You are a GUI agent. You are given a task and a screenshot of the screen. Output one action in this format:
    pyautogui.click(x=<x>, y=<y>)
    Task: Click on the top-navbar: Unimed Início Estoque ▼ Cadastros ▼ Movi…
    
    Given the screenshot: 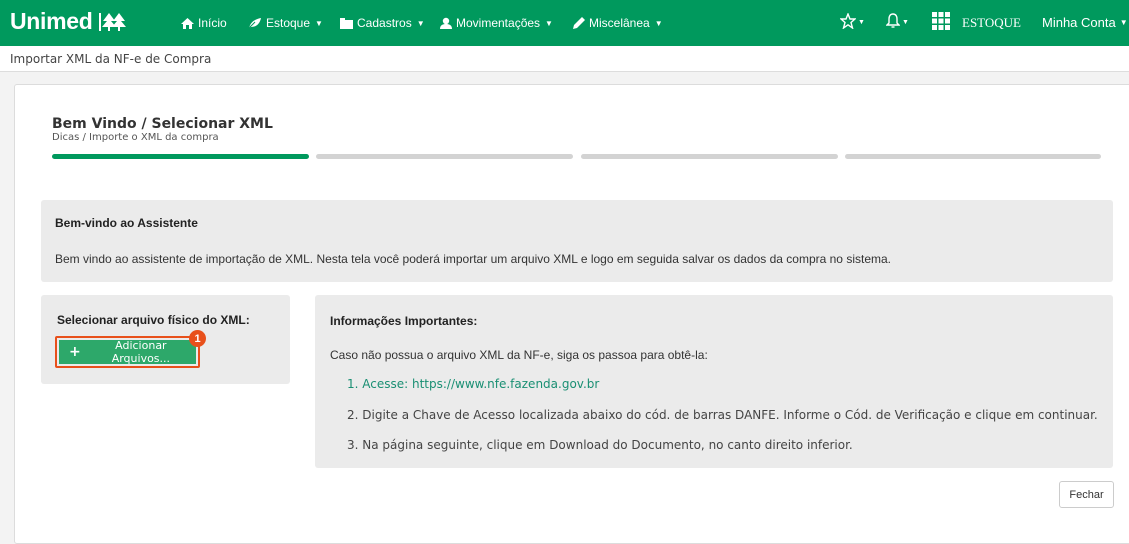 What is the action you would take?
    pyautogui.click(x=564, y=23)
    